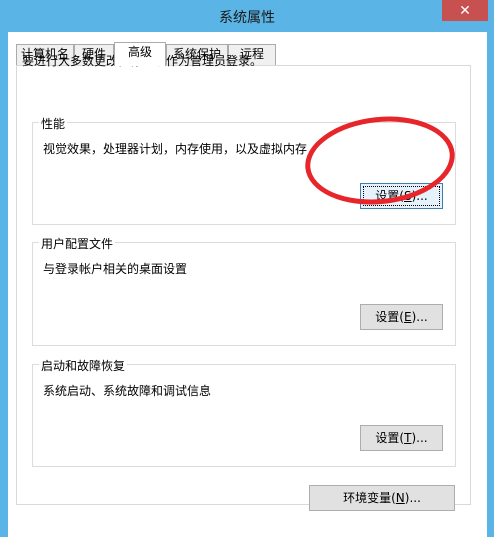 This screenshot has width=494, height=537. I want to click on window-title: 系统属性, so click(247, 18).